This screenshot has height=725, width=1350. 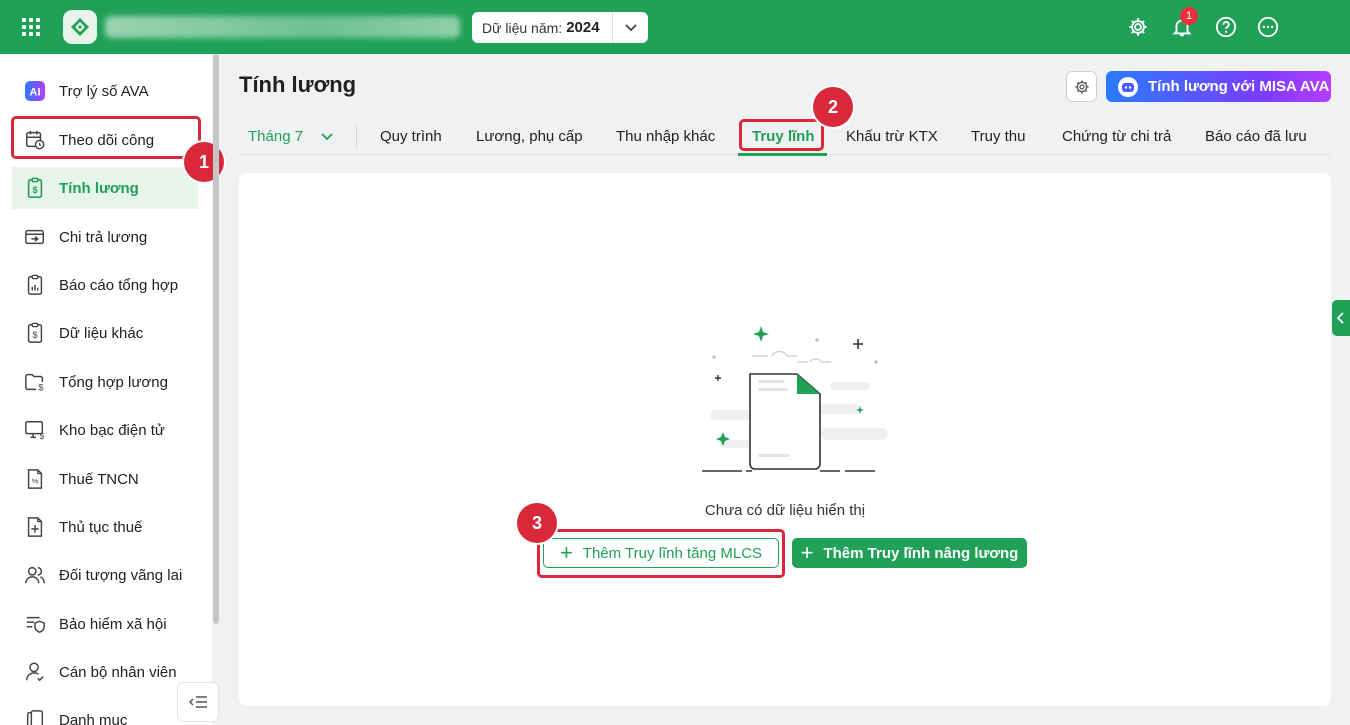 What do you see at coordinates (1256, 136) in the screenshot?
I see `tab-saved-reports: Báo cáo đã lưu` at bounding box center [1256, 136].